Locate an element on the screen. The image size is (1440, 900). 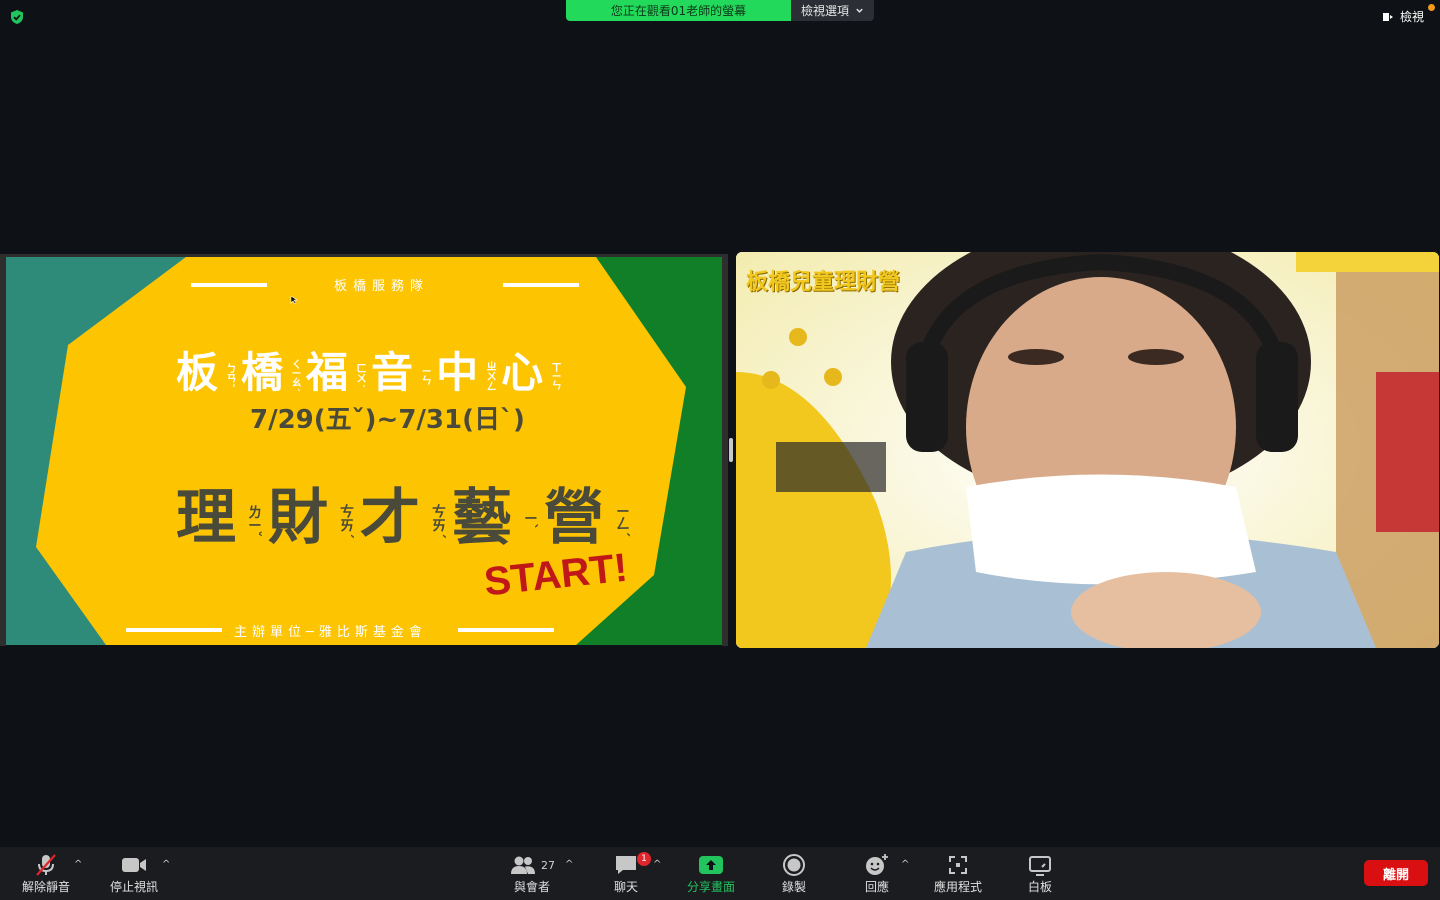
record-icon is located at coordinates (794, 865).